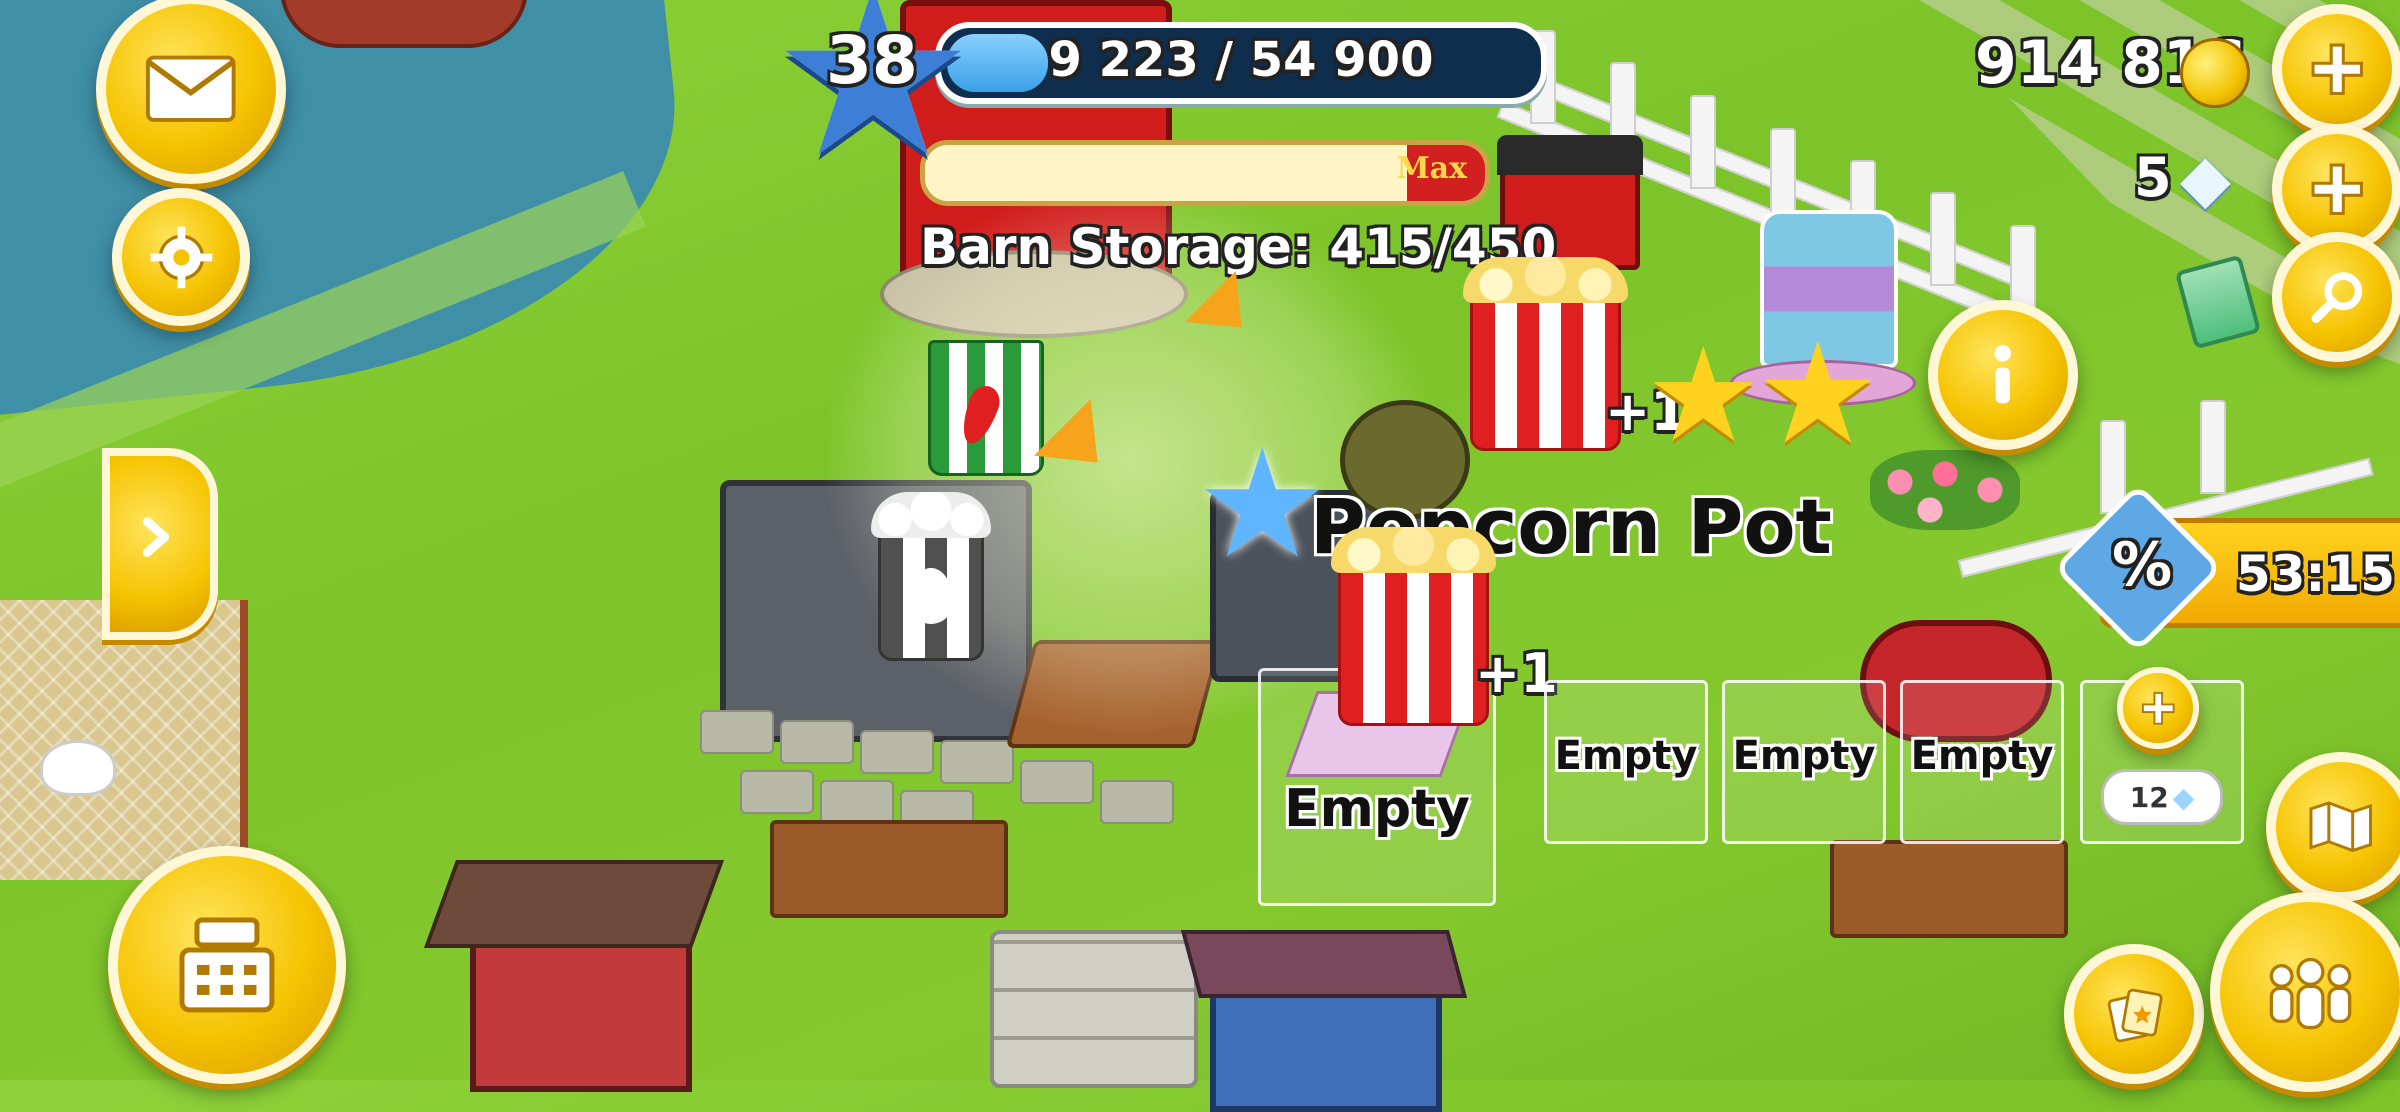 Image resolution: width=2400 pixels, height=1112 pixels. Describe the element at coordinates (574, 904) in the screenshot. I see `dog-house-roof` at that location.